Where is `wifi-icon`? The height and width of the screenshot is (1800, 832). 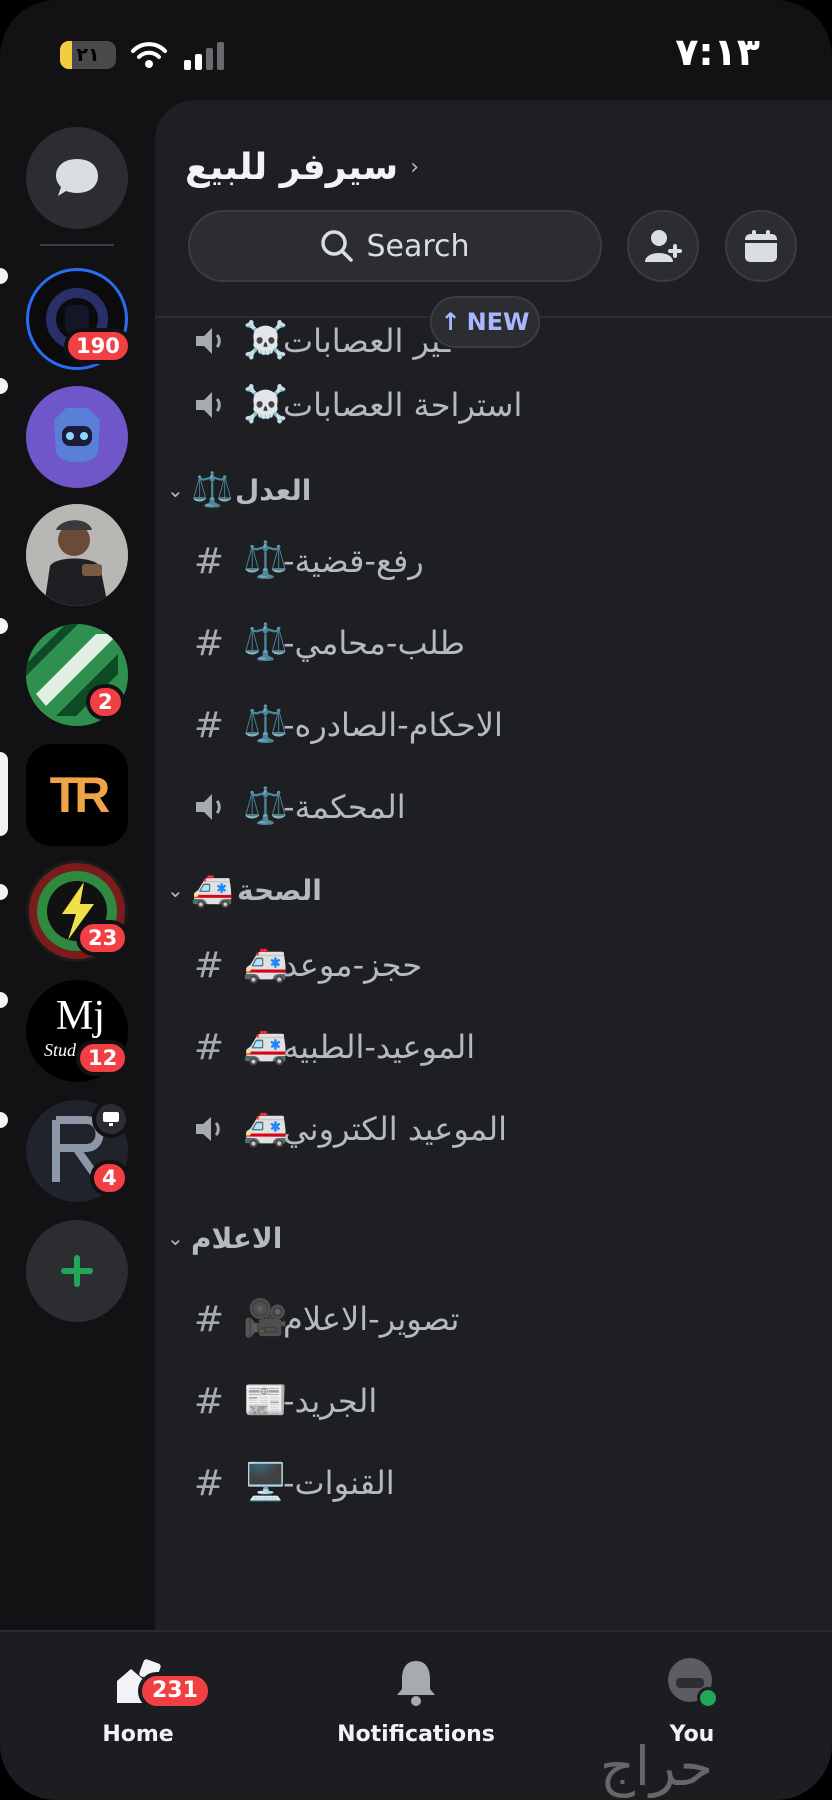 wifi-icon is located at coordinates (149, 55).